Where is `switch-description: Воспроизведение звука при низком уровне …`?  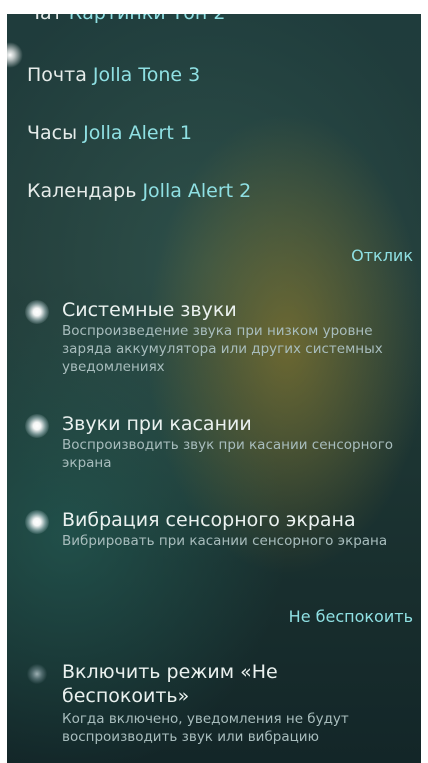 switch-description: Воспроизведение звука при низком уровне … is located at coordinates (222, 349).